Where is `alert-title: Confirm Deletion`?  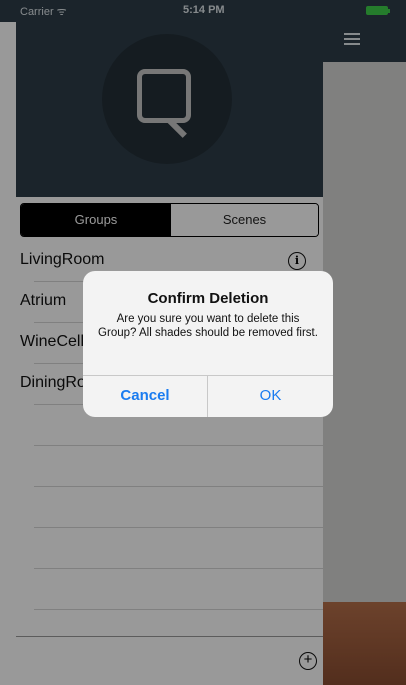
alert-title: Confirm Deletion is located at coordinates (208, 298).